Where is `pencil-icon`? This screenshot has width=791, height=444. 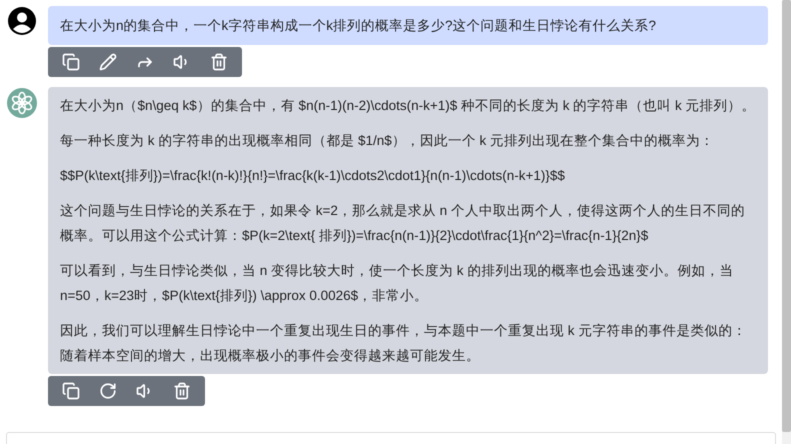
pencil-icon is located at coordinates (108, 62).